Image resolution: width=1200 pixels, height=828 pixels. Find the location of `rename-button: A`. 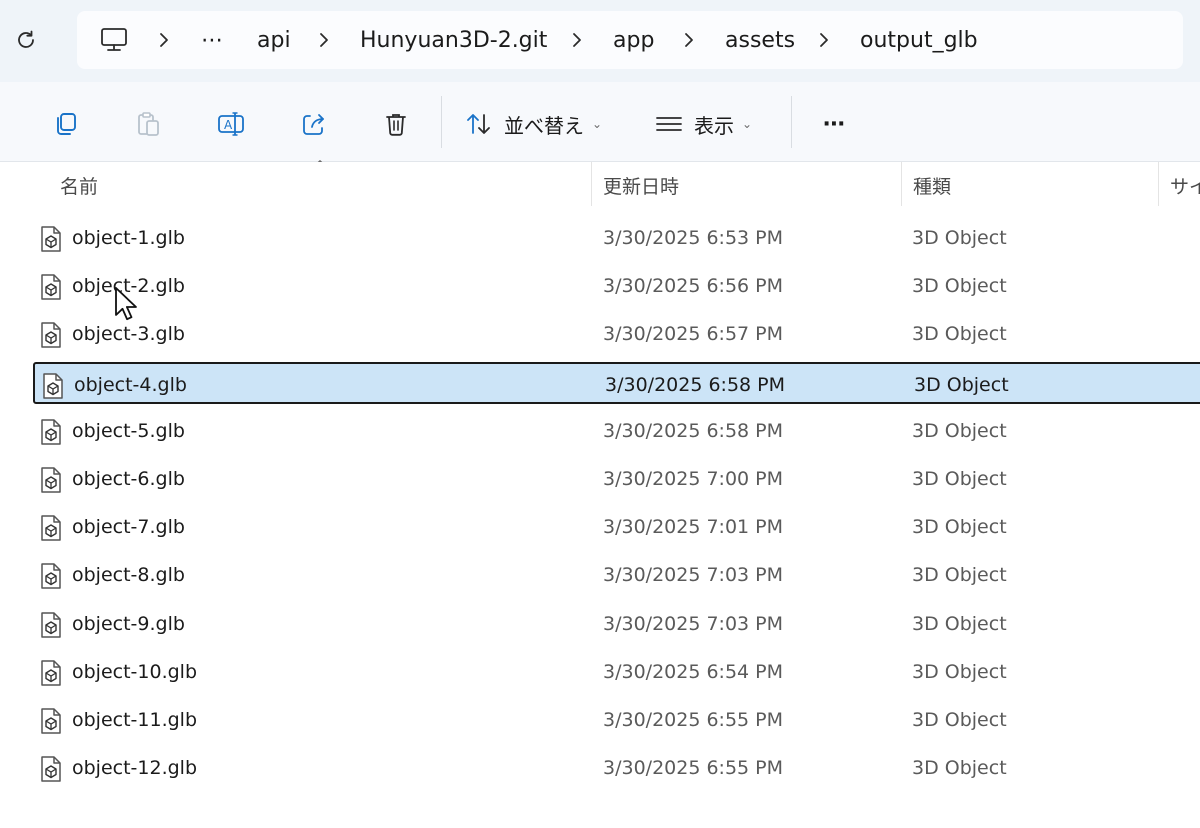

rename-button: A is located at coordinates (231, 124).